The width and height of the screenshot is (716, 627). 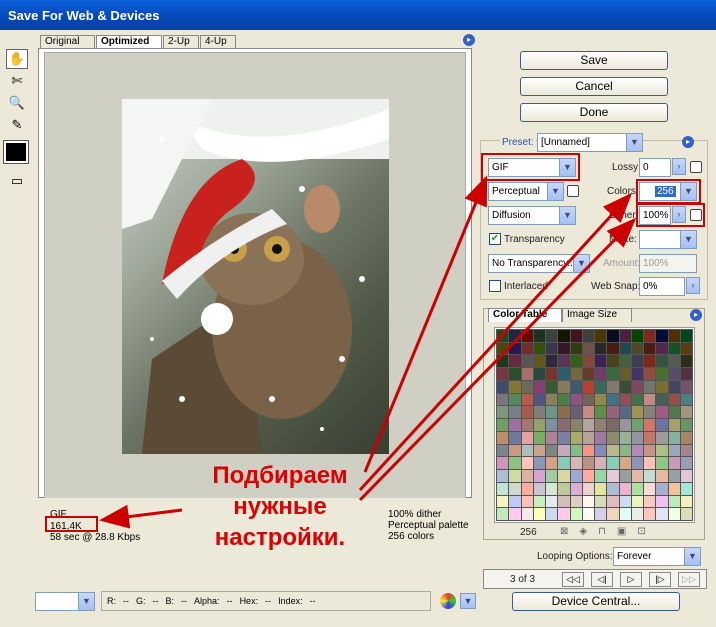 I want to click on preview-menu-icon: ▸, so click(x=469, y=40).